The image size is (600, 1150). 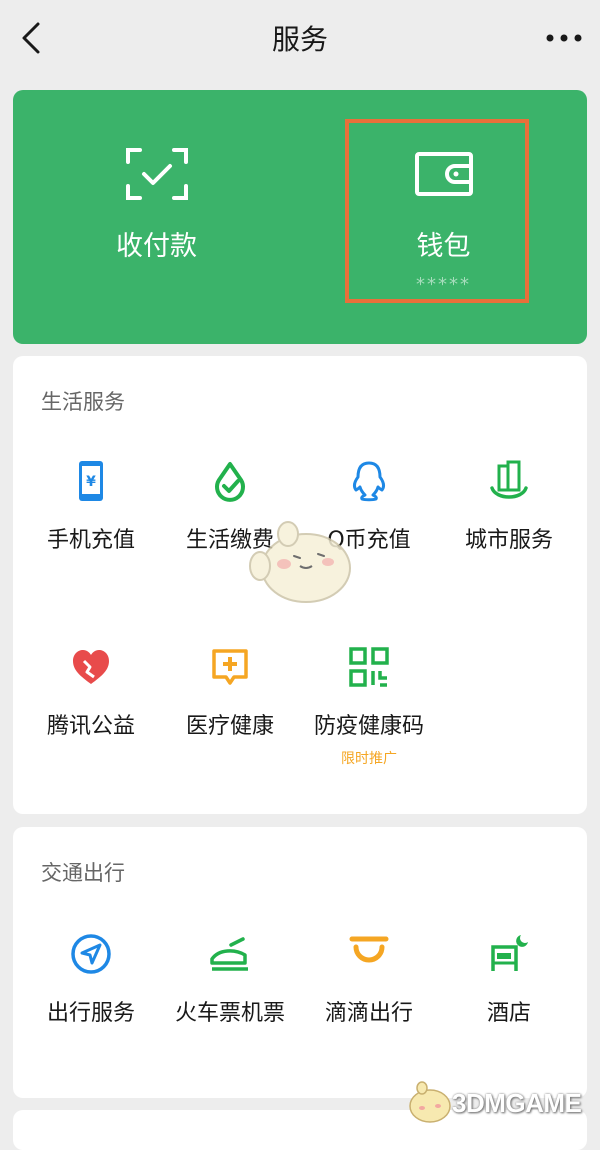 What do you see at coordinates (508, 540) in the screenshot?
I see `service-label: 城市服务` at bounding box center [508, 540].